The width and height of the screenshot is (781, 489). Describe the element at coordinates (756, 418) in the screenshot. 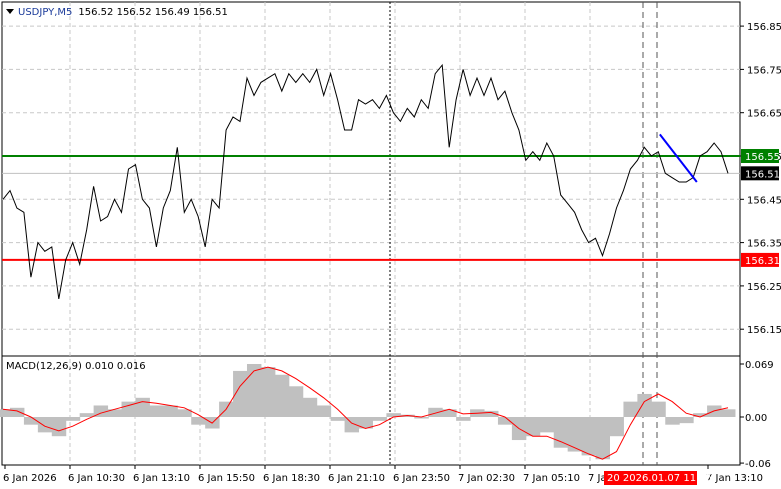

I see `macd-y-tick-label: 0.00` at that location.